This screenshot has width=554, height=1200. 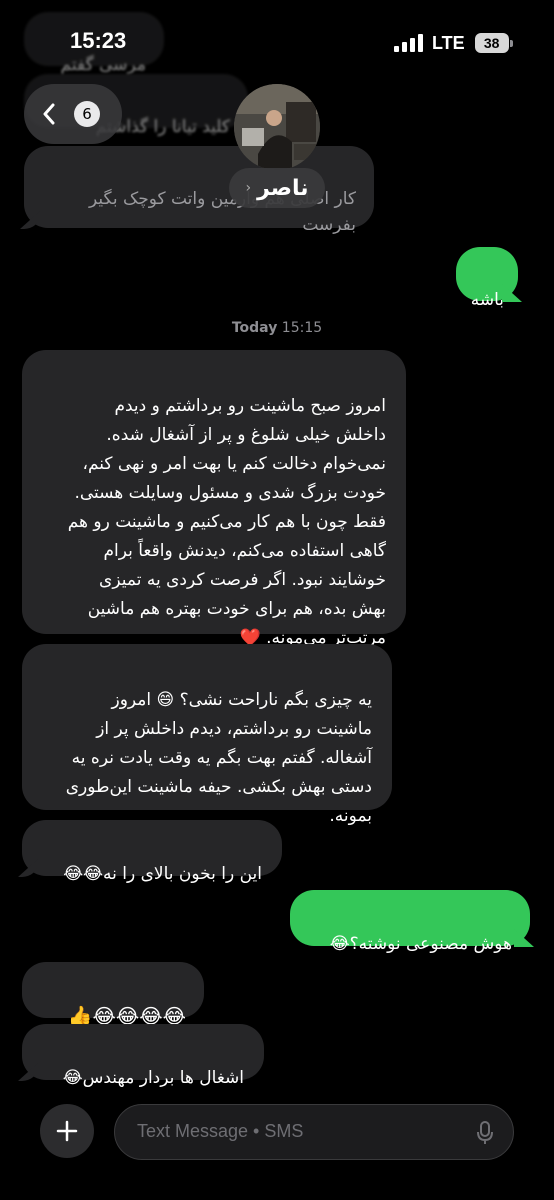 What do you see at coordinates (152, 852) in the screenshot?
I see `incoming-message: این را بخون بالای را نه😂😂` at bounding box center [152, 852].